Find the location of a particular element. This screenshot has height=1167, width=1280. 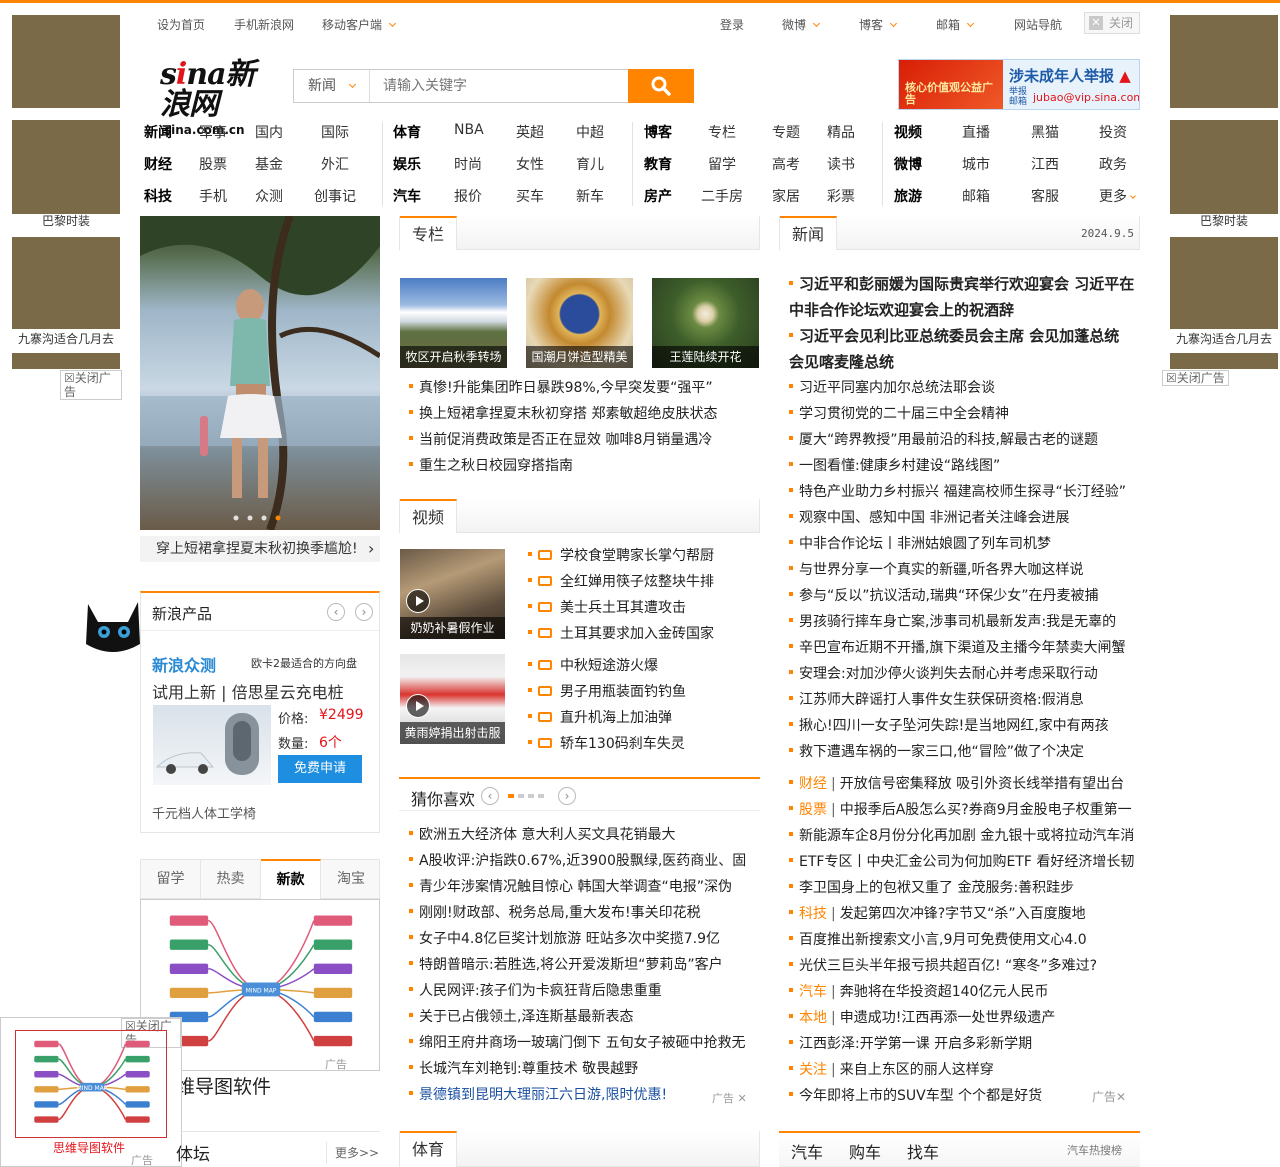

category-tag: 汽车 is located at coordinates (813, 992).